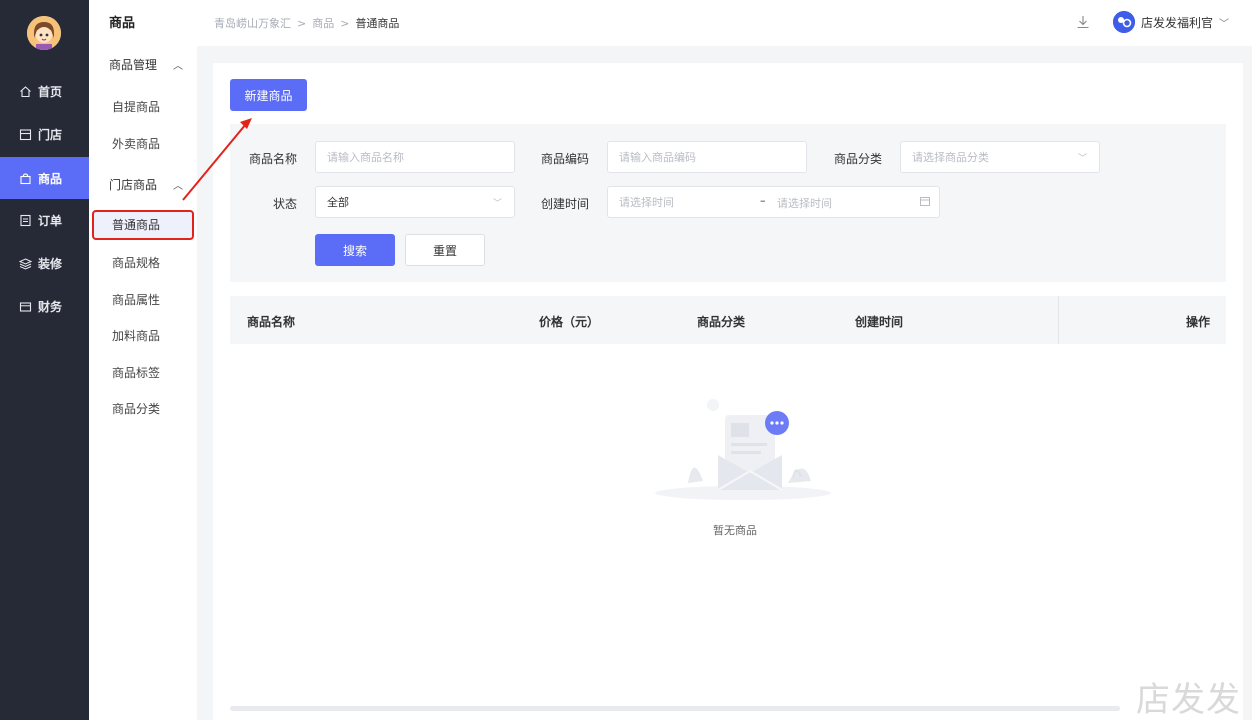 This screenshot has width=1252, height=720. Describe the element at coordinates (217, 159) in the screenshot. I see `annotation-arrow` at that location.